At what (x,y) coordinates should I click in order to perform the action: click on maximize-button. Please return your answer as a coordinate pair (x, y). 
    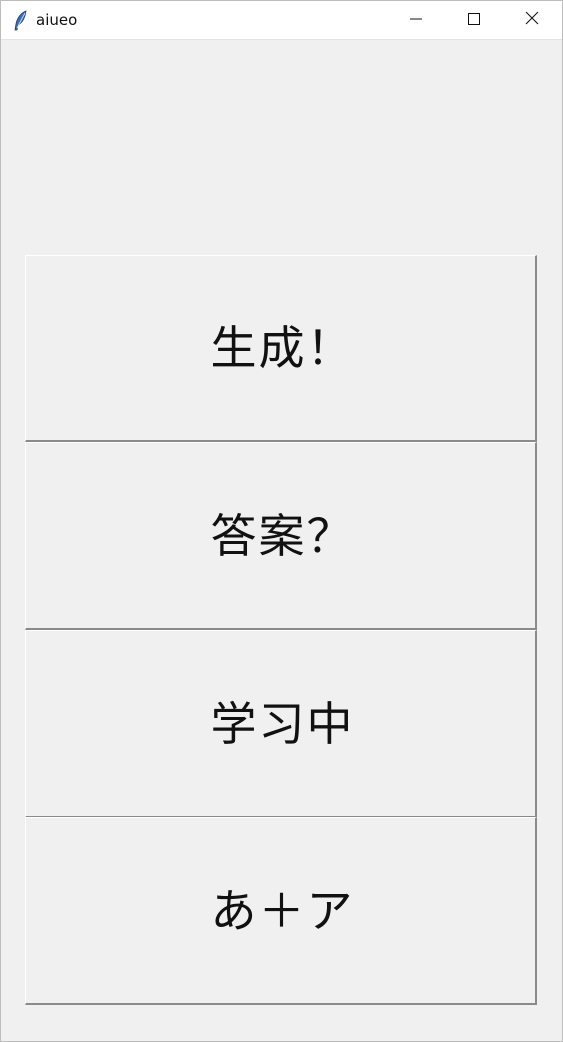
    Looking at the image, I should click on (474, 20).